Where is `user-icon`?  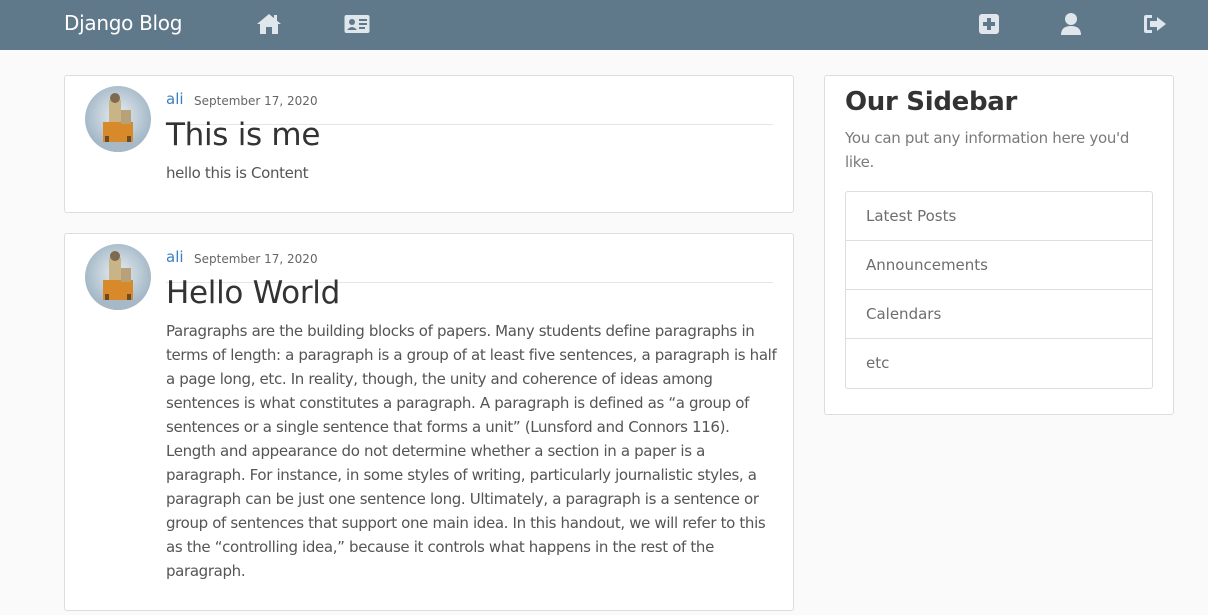 user-icon is located at coordinates (1071, 24).